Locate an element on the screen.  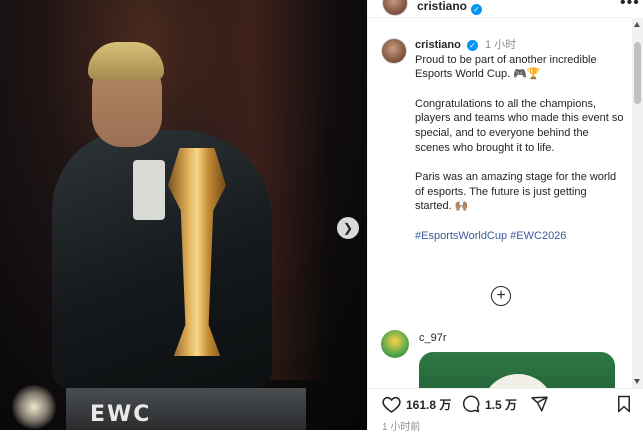
next-photo-button: ❯ is located at coordinates (348, 228).